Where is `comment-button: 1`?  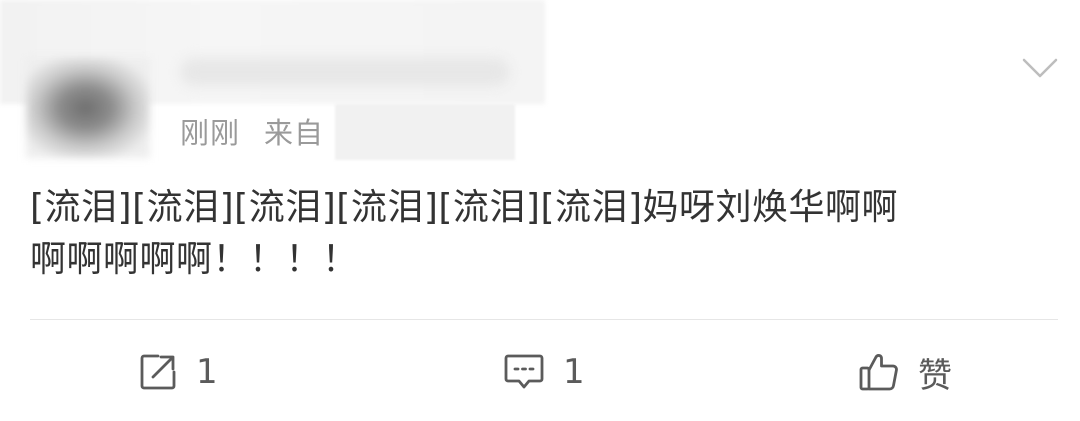 comment-button: 1 is located at coordinates (544, 372).